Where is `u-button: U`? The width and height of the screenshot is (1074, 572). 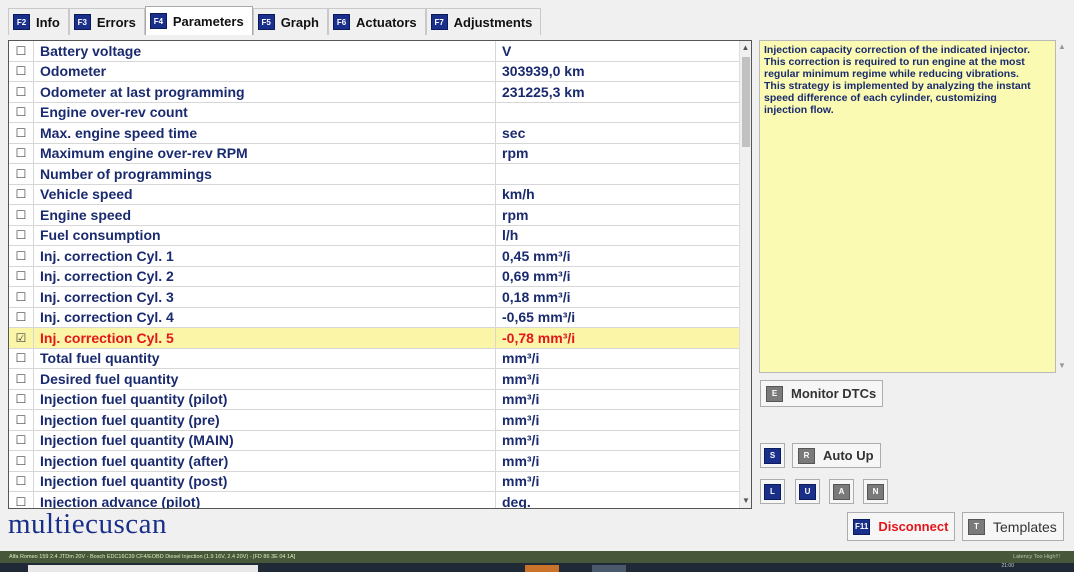
u-button: U is located at coordinates (807, 491).